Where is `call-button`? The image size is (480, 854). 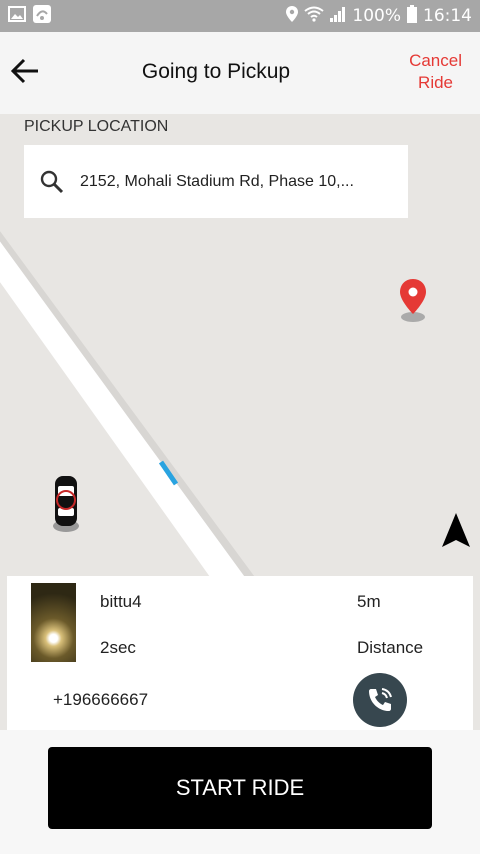
call-button is located at coordinates (380, 700).